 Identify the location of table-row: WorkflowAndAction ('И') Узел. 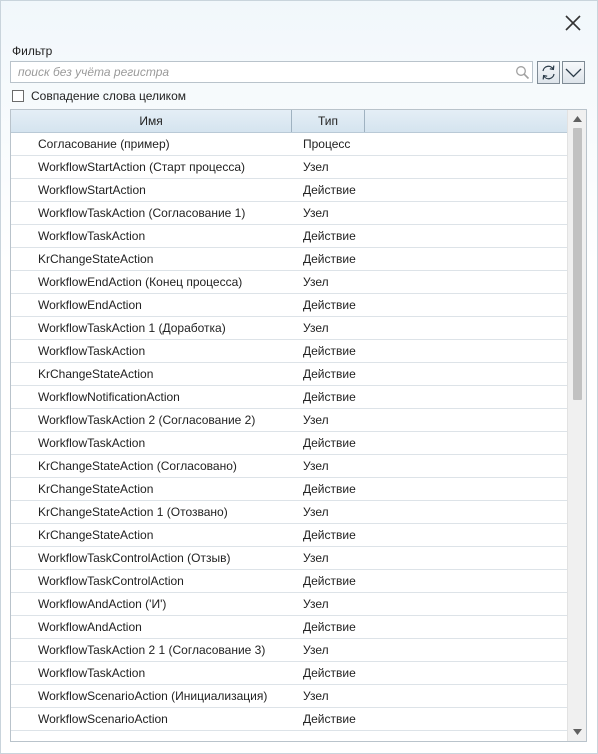
(289, 604).